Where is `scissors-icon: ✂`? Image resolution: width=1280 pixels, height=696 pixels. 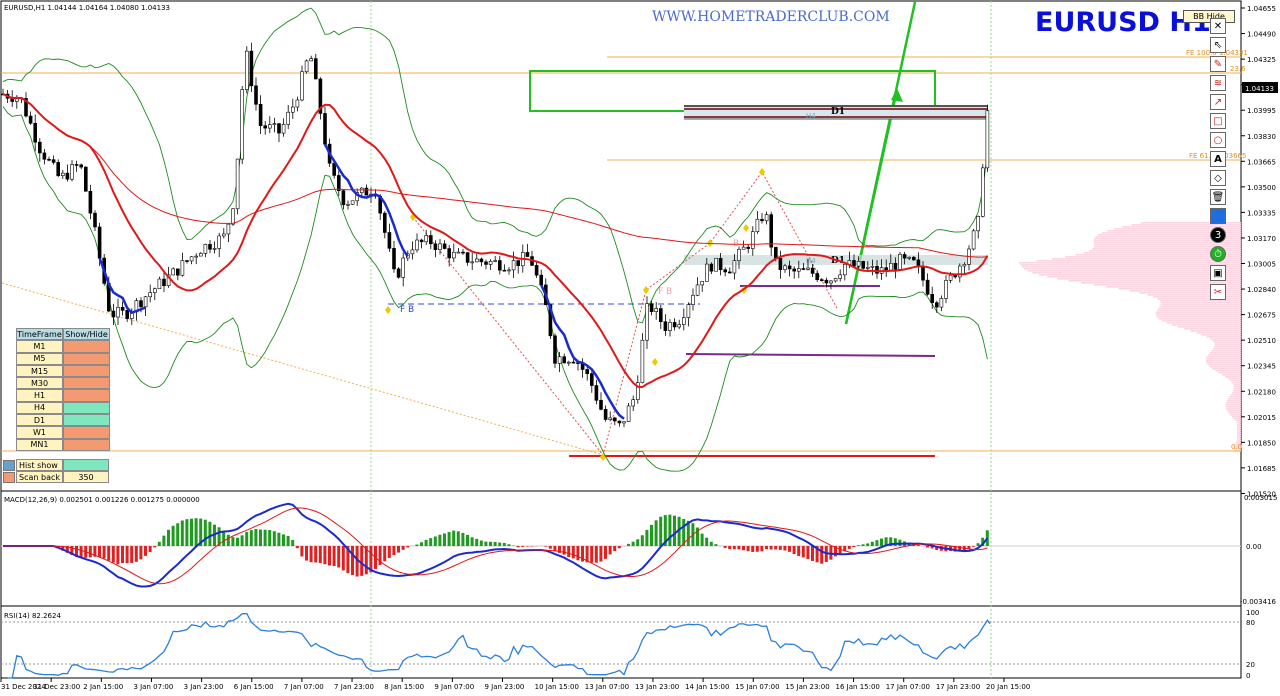 scissors-icon: ✂ is located at coordinates (1218, 292).